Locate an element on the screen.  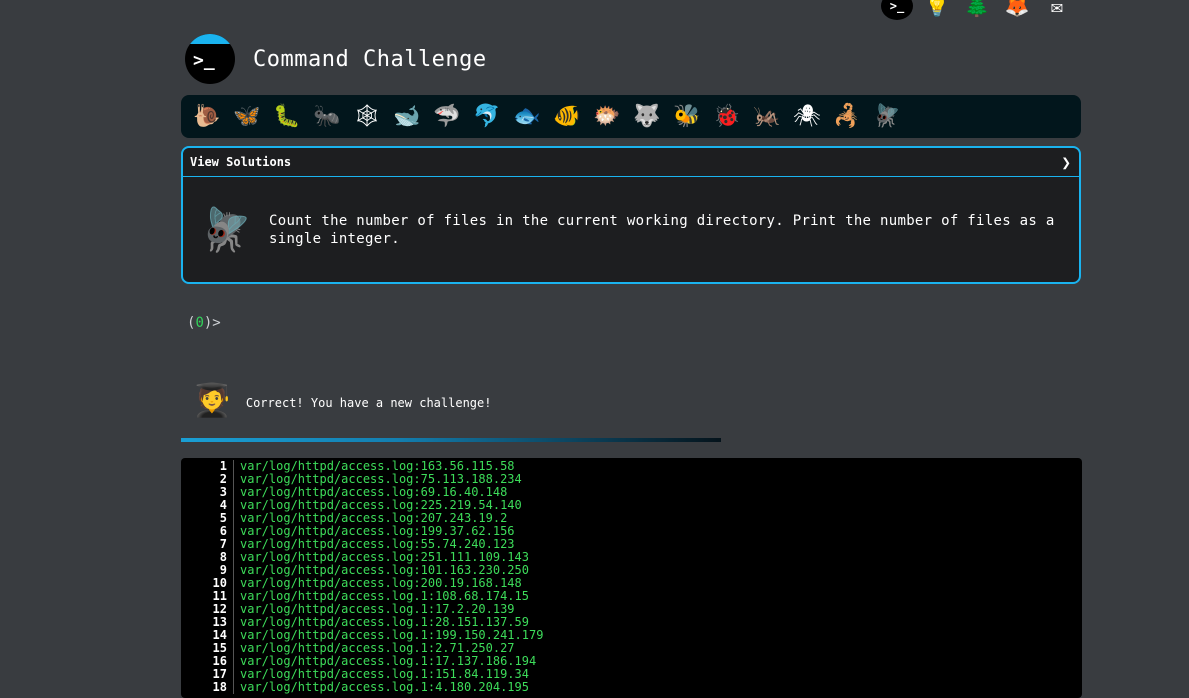
web-icon: 🕸 is located at coordinates (367, 116).